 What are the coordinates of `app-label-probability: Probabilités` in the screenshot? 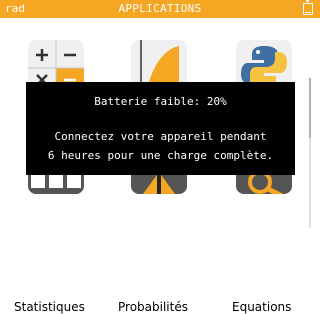 It's located at (153, 307).